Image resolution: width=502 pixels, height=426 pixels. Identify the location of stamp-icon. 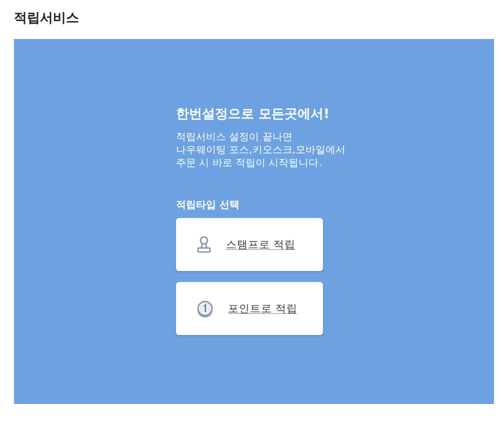
(204, 245).